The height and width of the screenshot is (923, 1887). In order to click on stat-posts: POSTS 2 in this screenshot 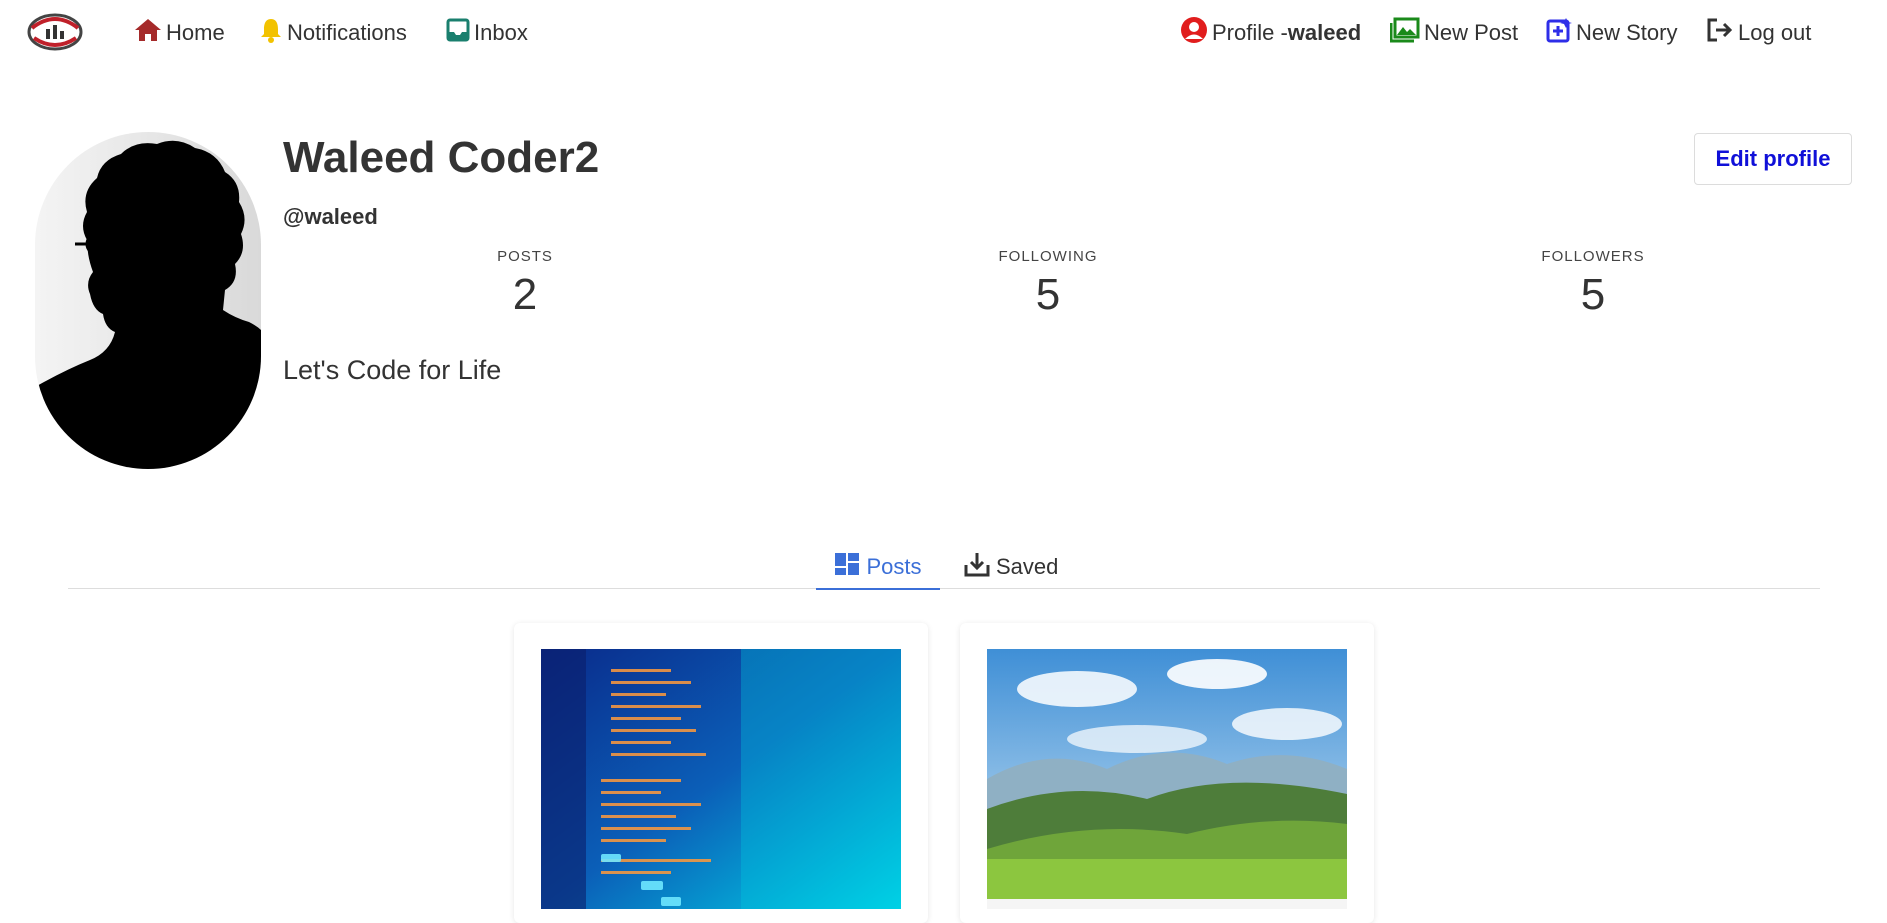, I will do `click(525, 283)`.